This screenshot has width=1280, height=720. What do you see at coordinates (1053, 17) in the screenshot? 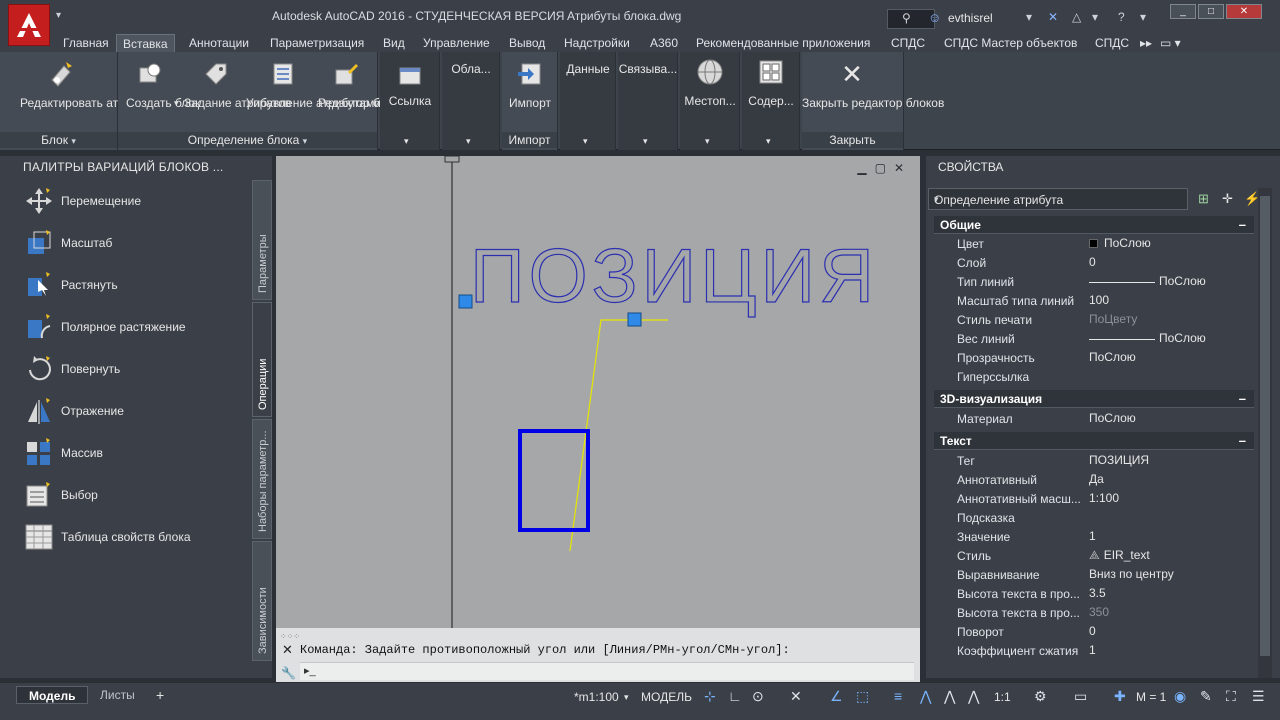
I see `exchange-icon: ✕` at bounding box center [1053, 17].